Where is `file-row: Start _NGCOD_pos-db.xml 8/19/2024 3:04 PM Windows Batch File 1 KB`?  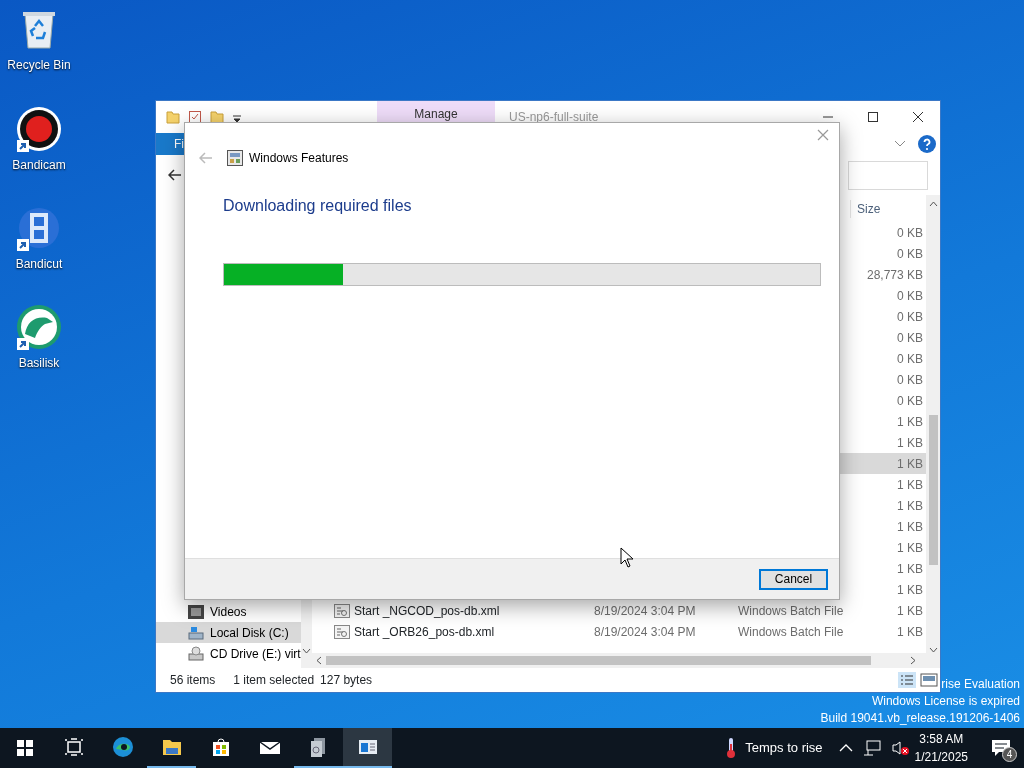 file-row: Start _NGCOD_pos-db.xml 8/19/2024 3:04 PM Windows Batch File 1 KB is located at coordinates (619, 610).